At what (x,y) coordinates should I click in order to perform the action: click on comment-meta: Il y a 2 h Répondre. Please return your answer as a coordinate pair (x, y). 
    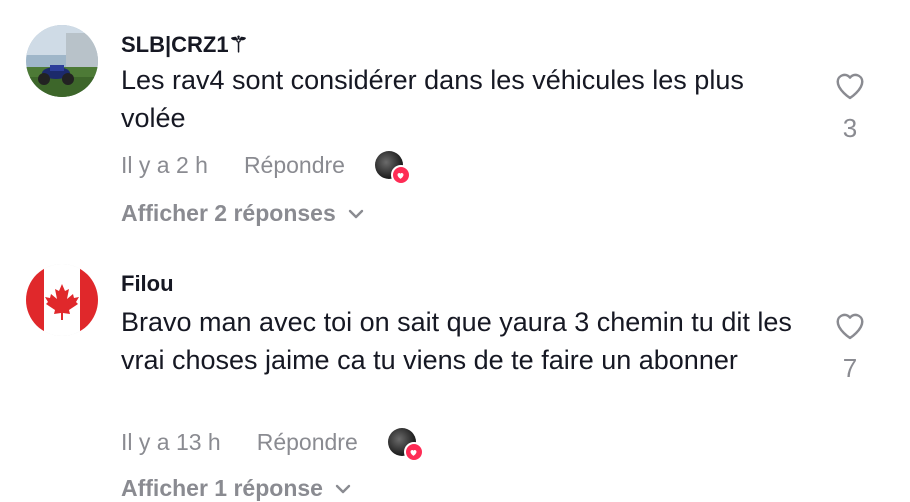
    Looking at the image, I should click on (266, 168).